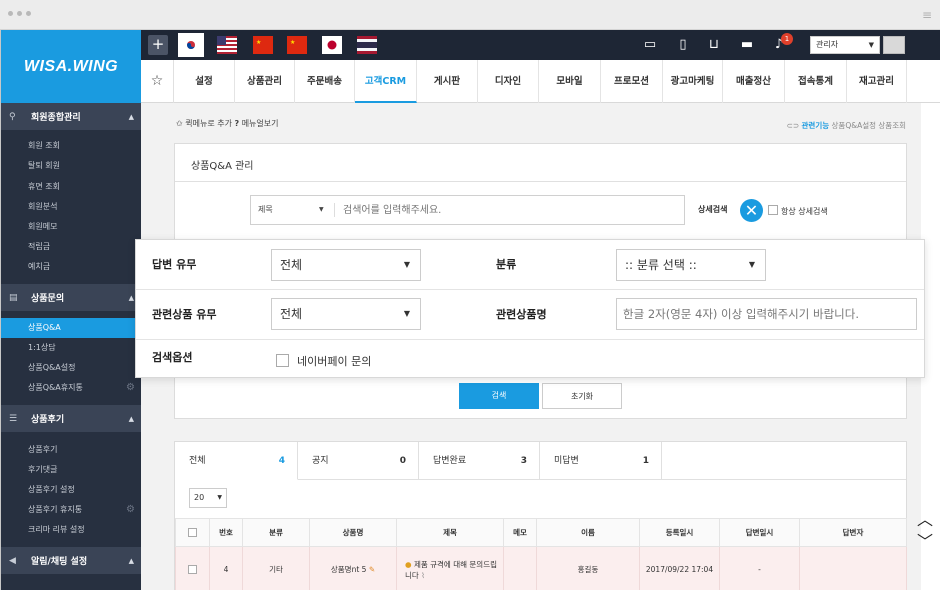 The width and height of the screenshot is (940, 590). Describe the element at coordinates (346, 265) in the screenshot. I see `answer-status-select: 전체 ▼` at that location.